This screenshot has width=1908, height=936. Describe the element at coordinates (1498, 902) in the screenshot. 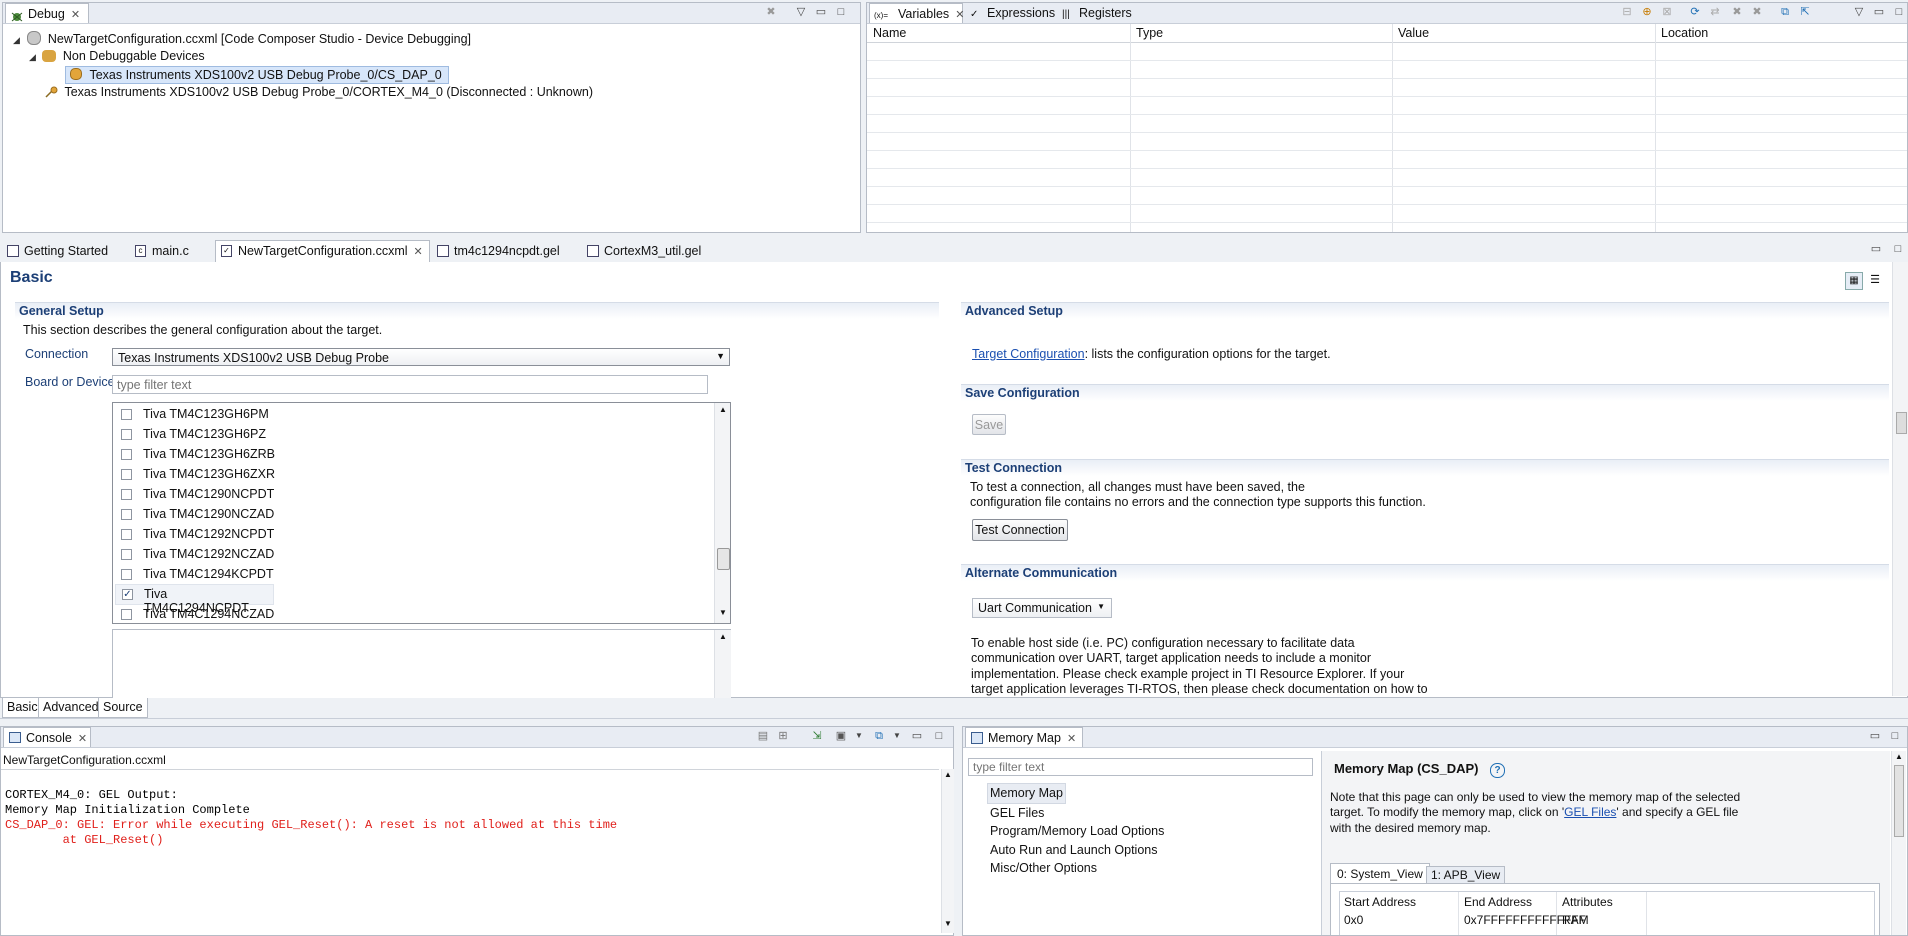

I see `column-header-end-address: End Address` at that location.